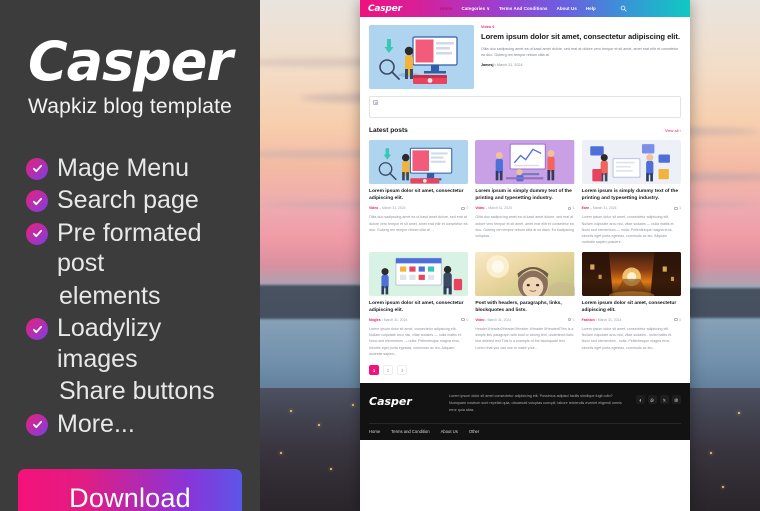  Describe the element at coordinates (130, 106) in the screenshot. I see `promo-subtitle: Wapkiz blog template` at that location.